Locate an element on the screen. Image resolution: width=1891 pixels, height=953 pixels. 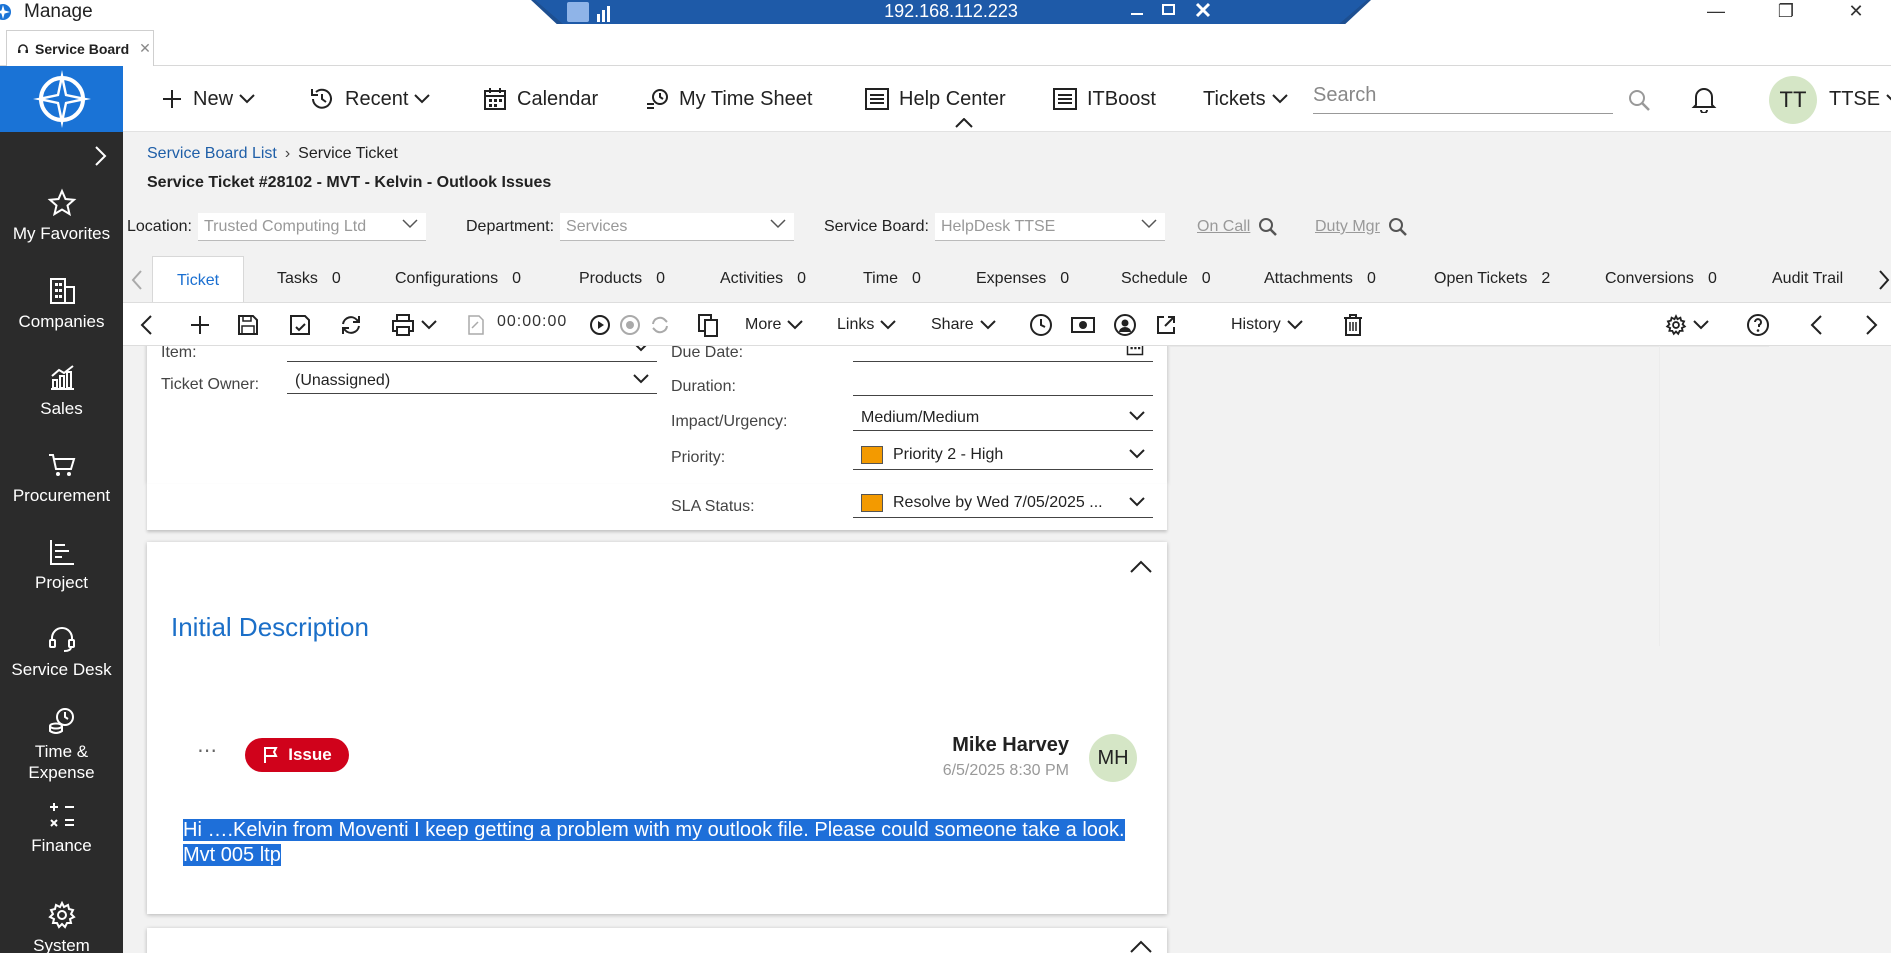
nav-service-desk: Service Desk is located at coordinates (61, 652).